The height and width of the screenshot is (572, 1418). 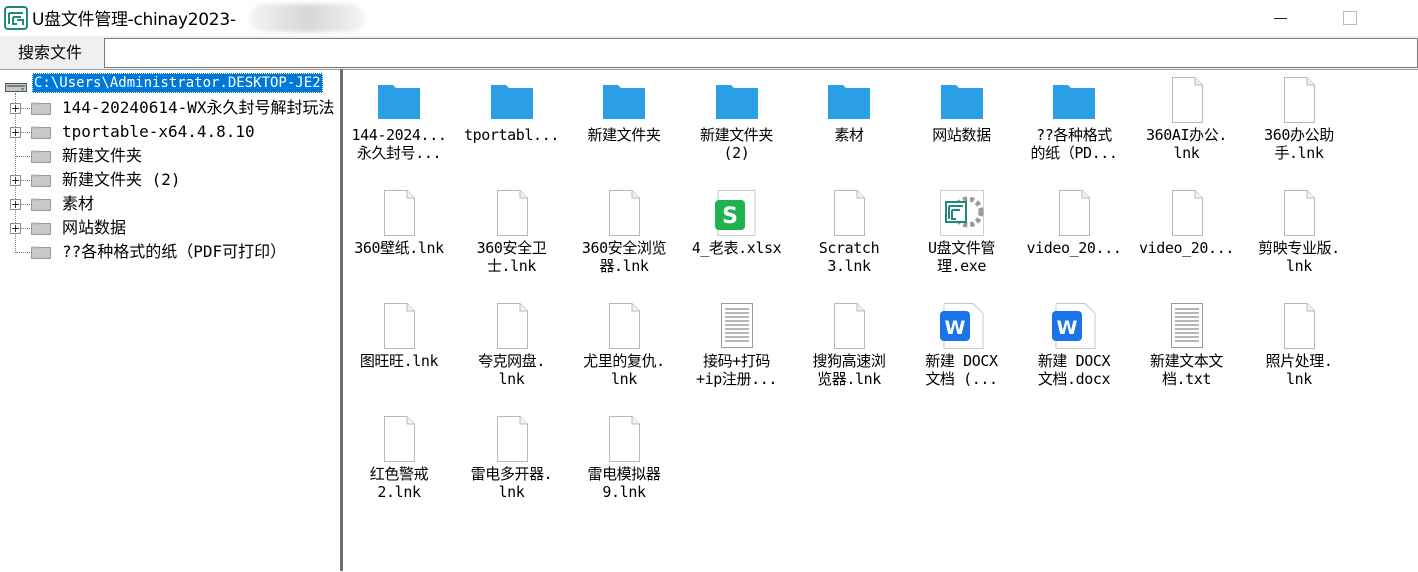 I want to click on file-item: W 新建 DOCX 文档.docx, so click(x=1074, y=352).